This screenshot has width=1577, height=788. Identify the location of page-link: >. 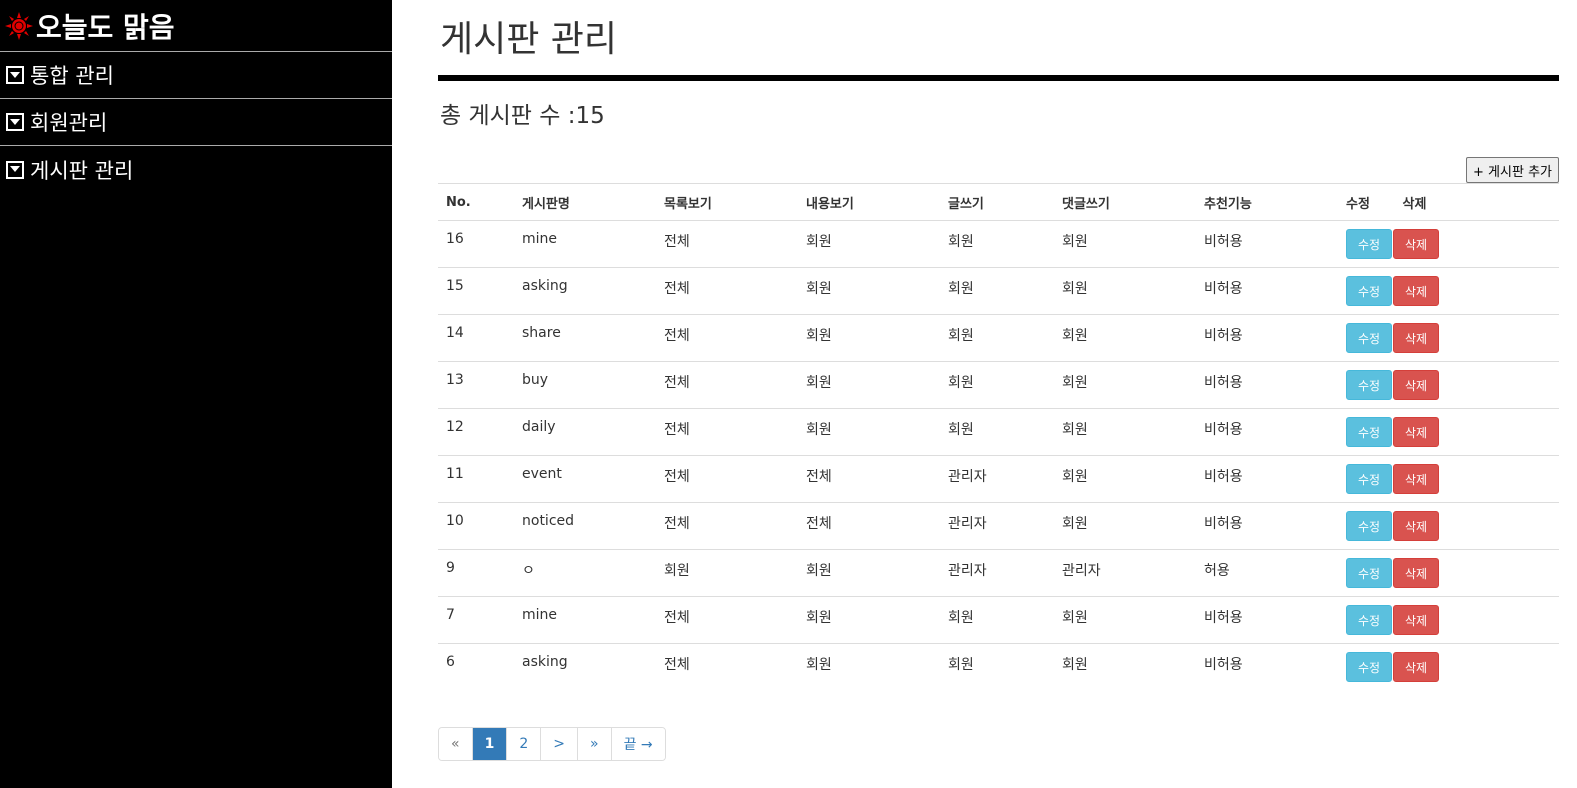
(558, 744).